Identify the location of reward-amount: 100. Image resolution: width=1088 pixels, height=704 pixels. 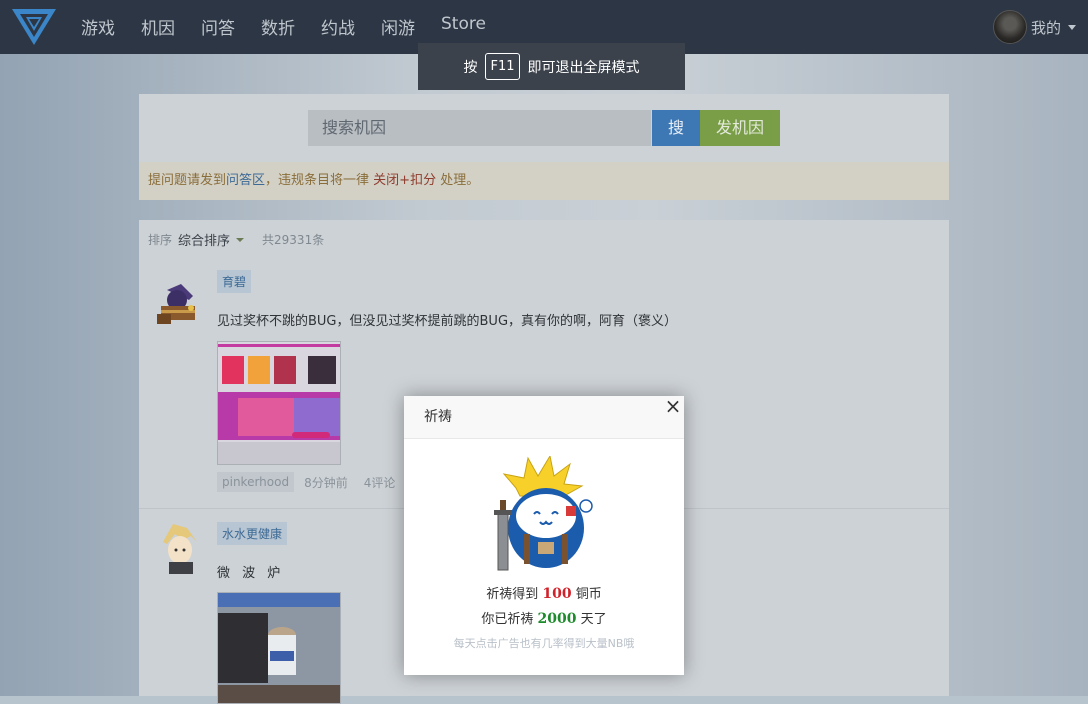
(557, 594).